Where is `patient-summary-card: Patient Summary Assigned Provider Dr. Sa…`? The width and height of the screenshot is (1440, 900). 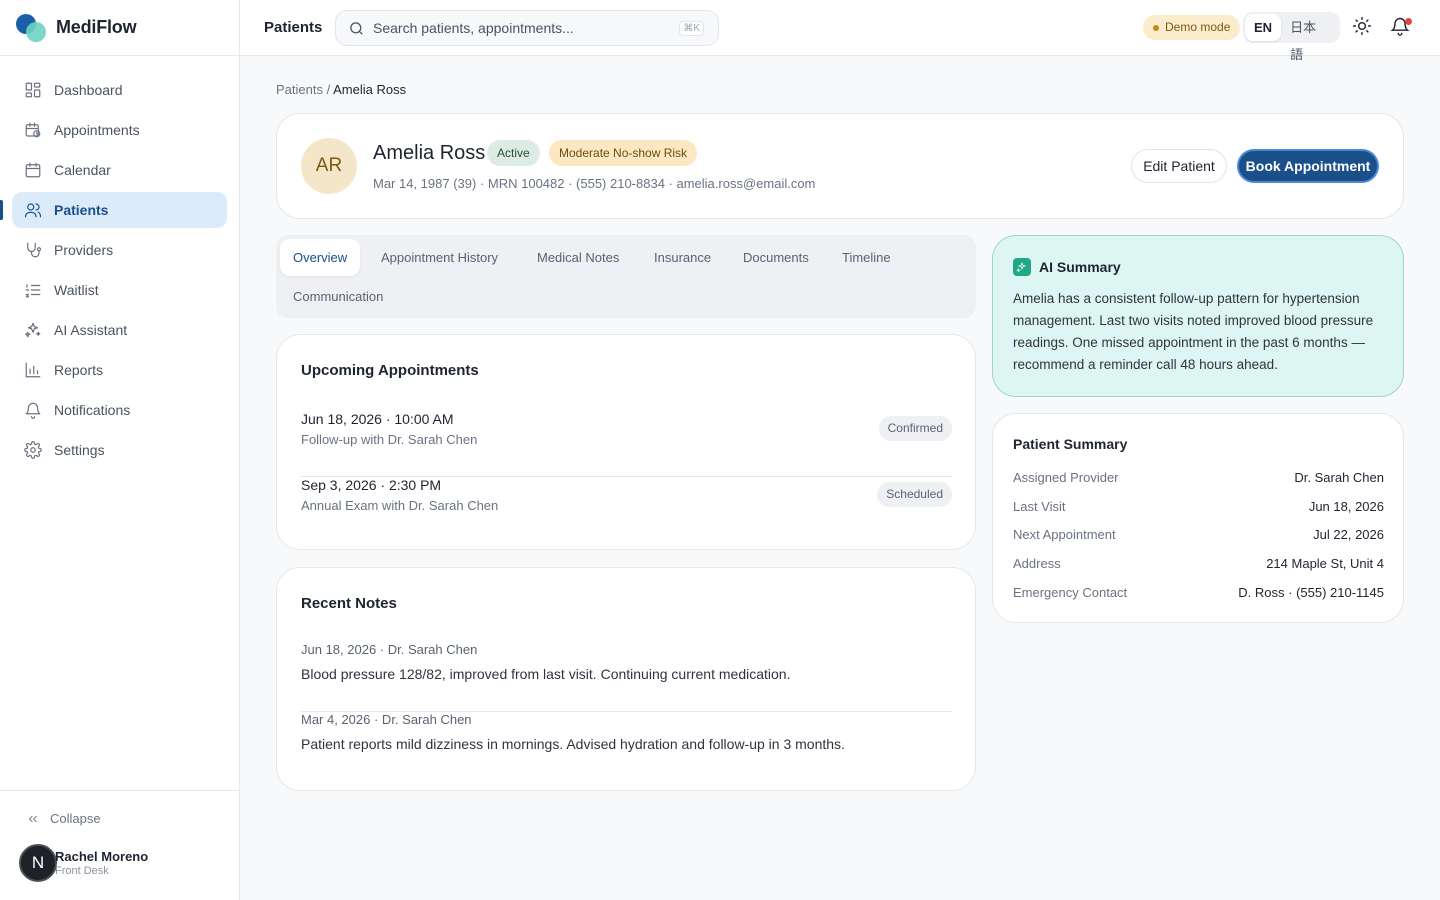 patient-summary-card: Patient Summary Assigned Provider Dr. Sa… is located at coordinates (1198, 518).